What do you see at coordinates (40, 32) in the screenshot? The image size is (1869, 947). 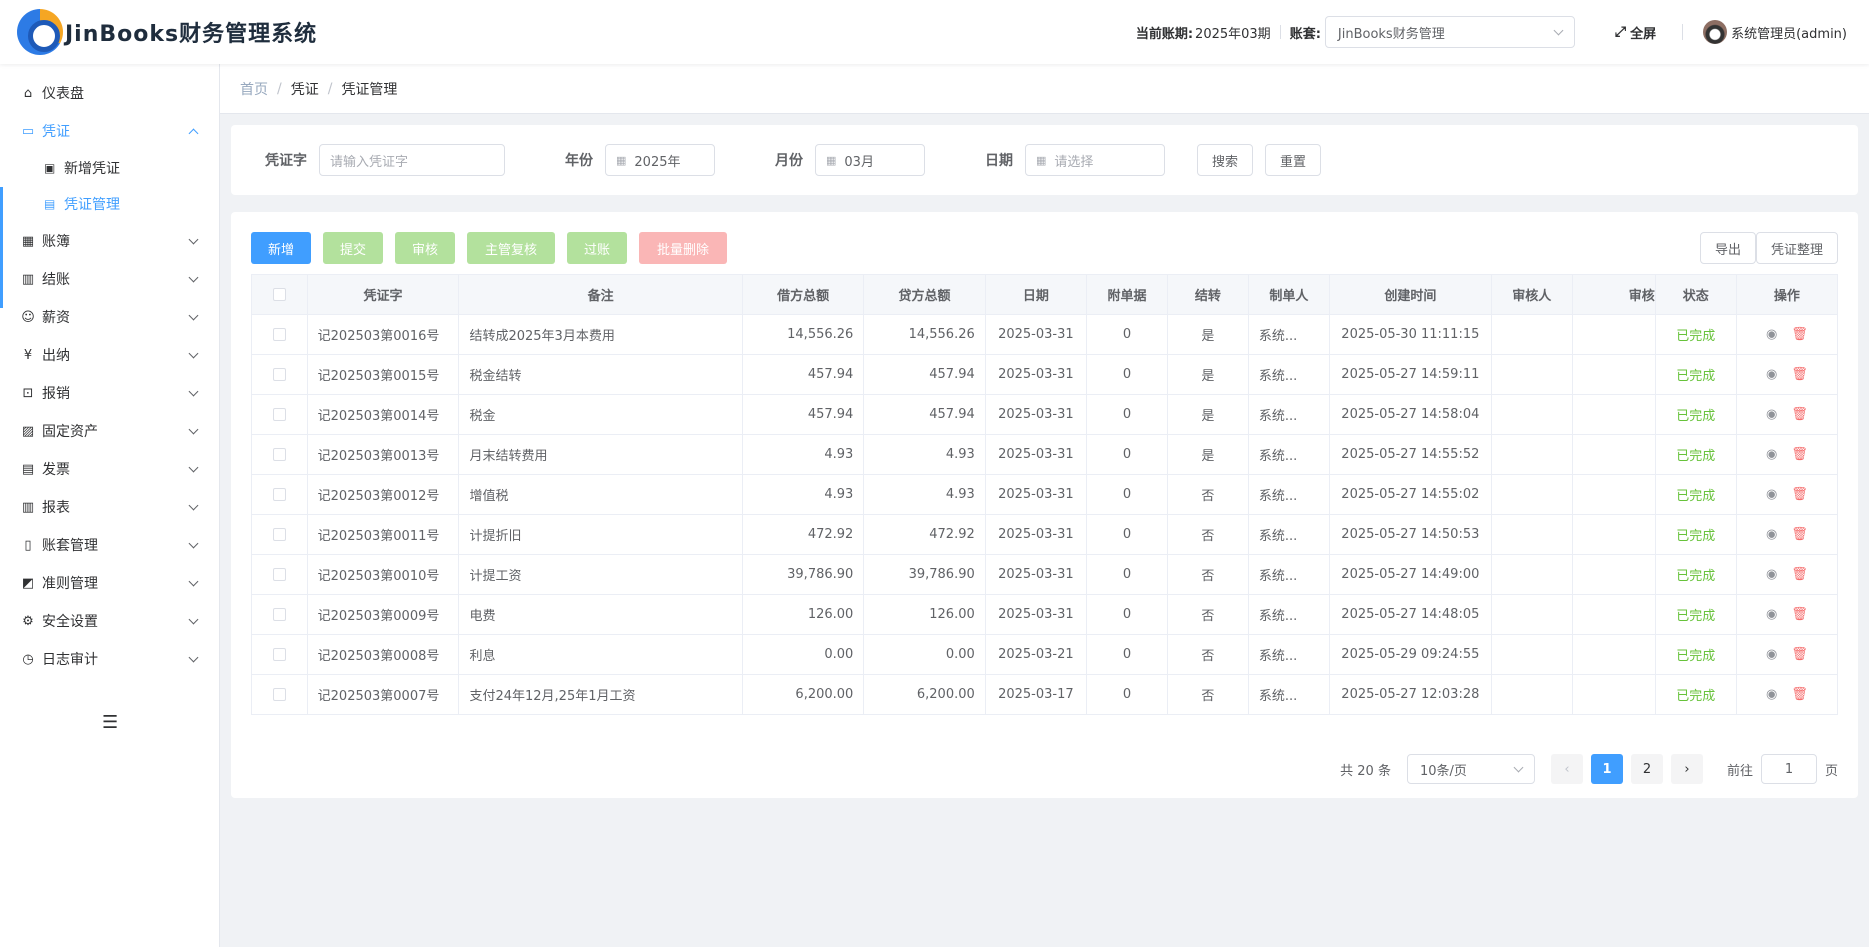 I see `logo-icon` at bounding box center [40, 32].